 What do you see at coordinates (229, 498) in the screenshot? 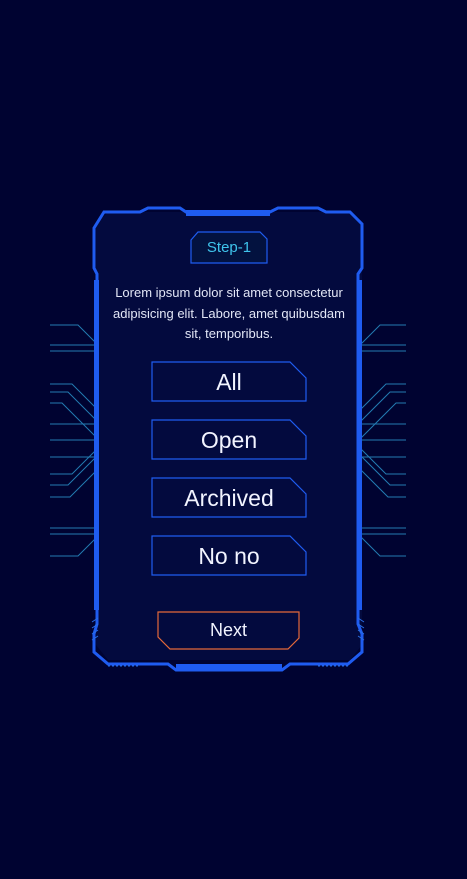
I see `option-archived-button: Archived` at bounding box center [229, 498].